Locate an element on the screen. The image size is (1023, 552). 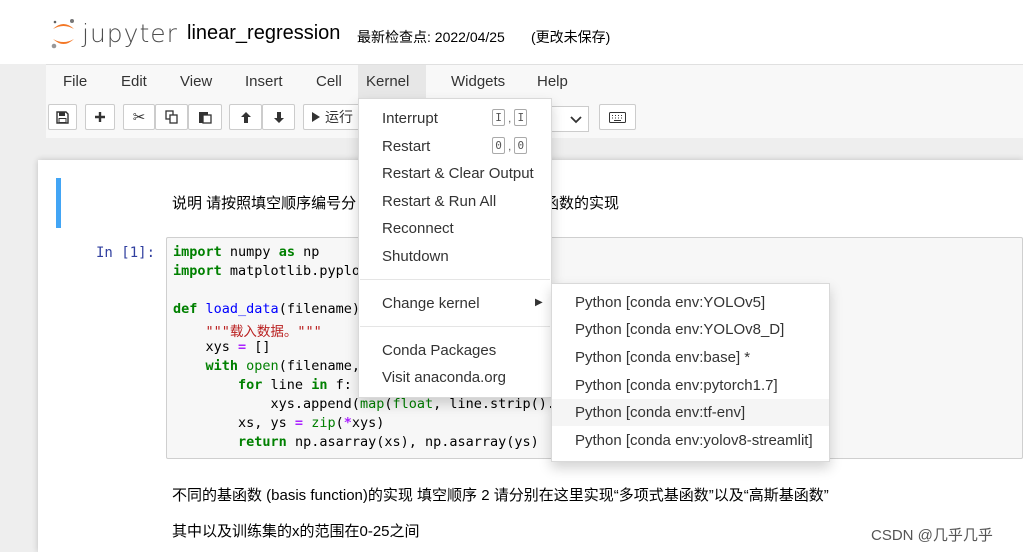
code-line: xys.append(map(float, line.strip().s is located at coordinates (368, 404).